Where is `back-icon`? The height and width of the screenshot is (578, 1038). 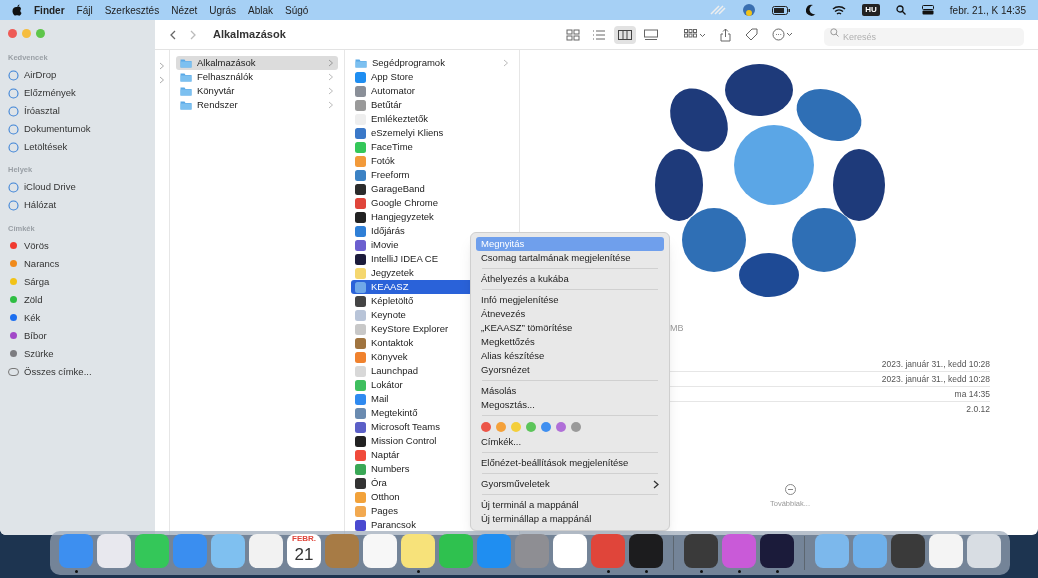
back-icon is located at coordinates (172, 34).